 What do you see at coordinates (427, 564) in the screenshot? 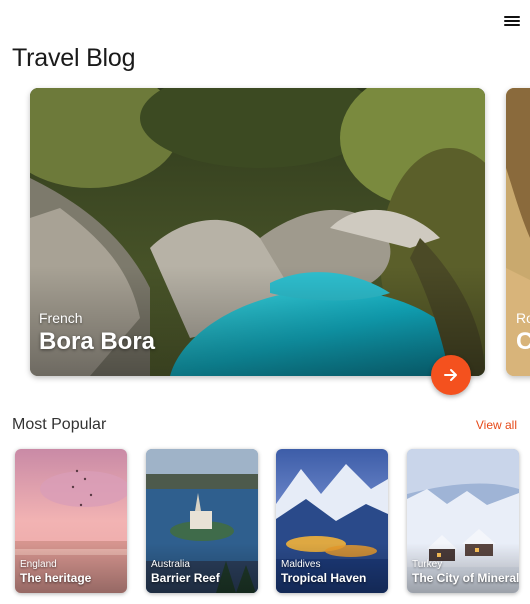
I see `popular-card-country: Turkey` at bounding box center [427, 564].